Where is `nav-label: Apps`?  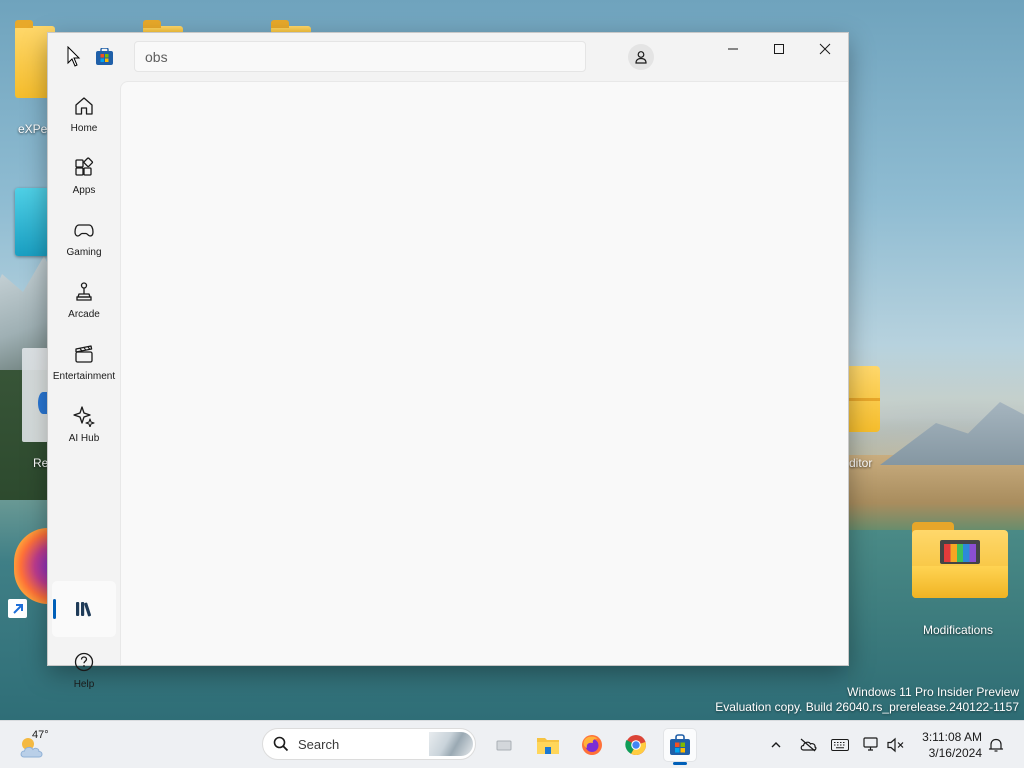 nav-label: Apps is located at coordinates (84, 190).